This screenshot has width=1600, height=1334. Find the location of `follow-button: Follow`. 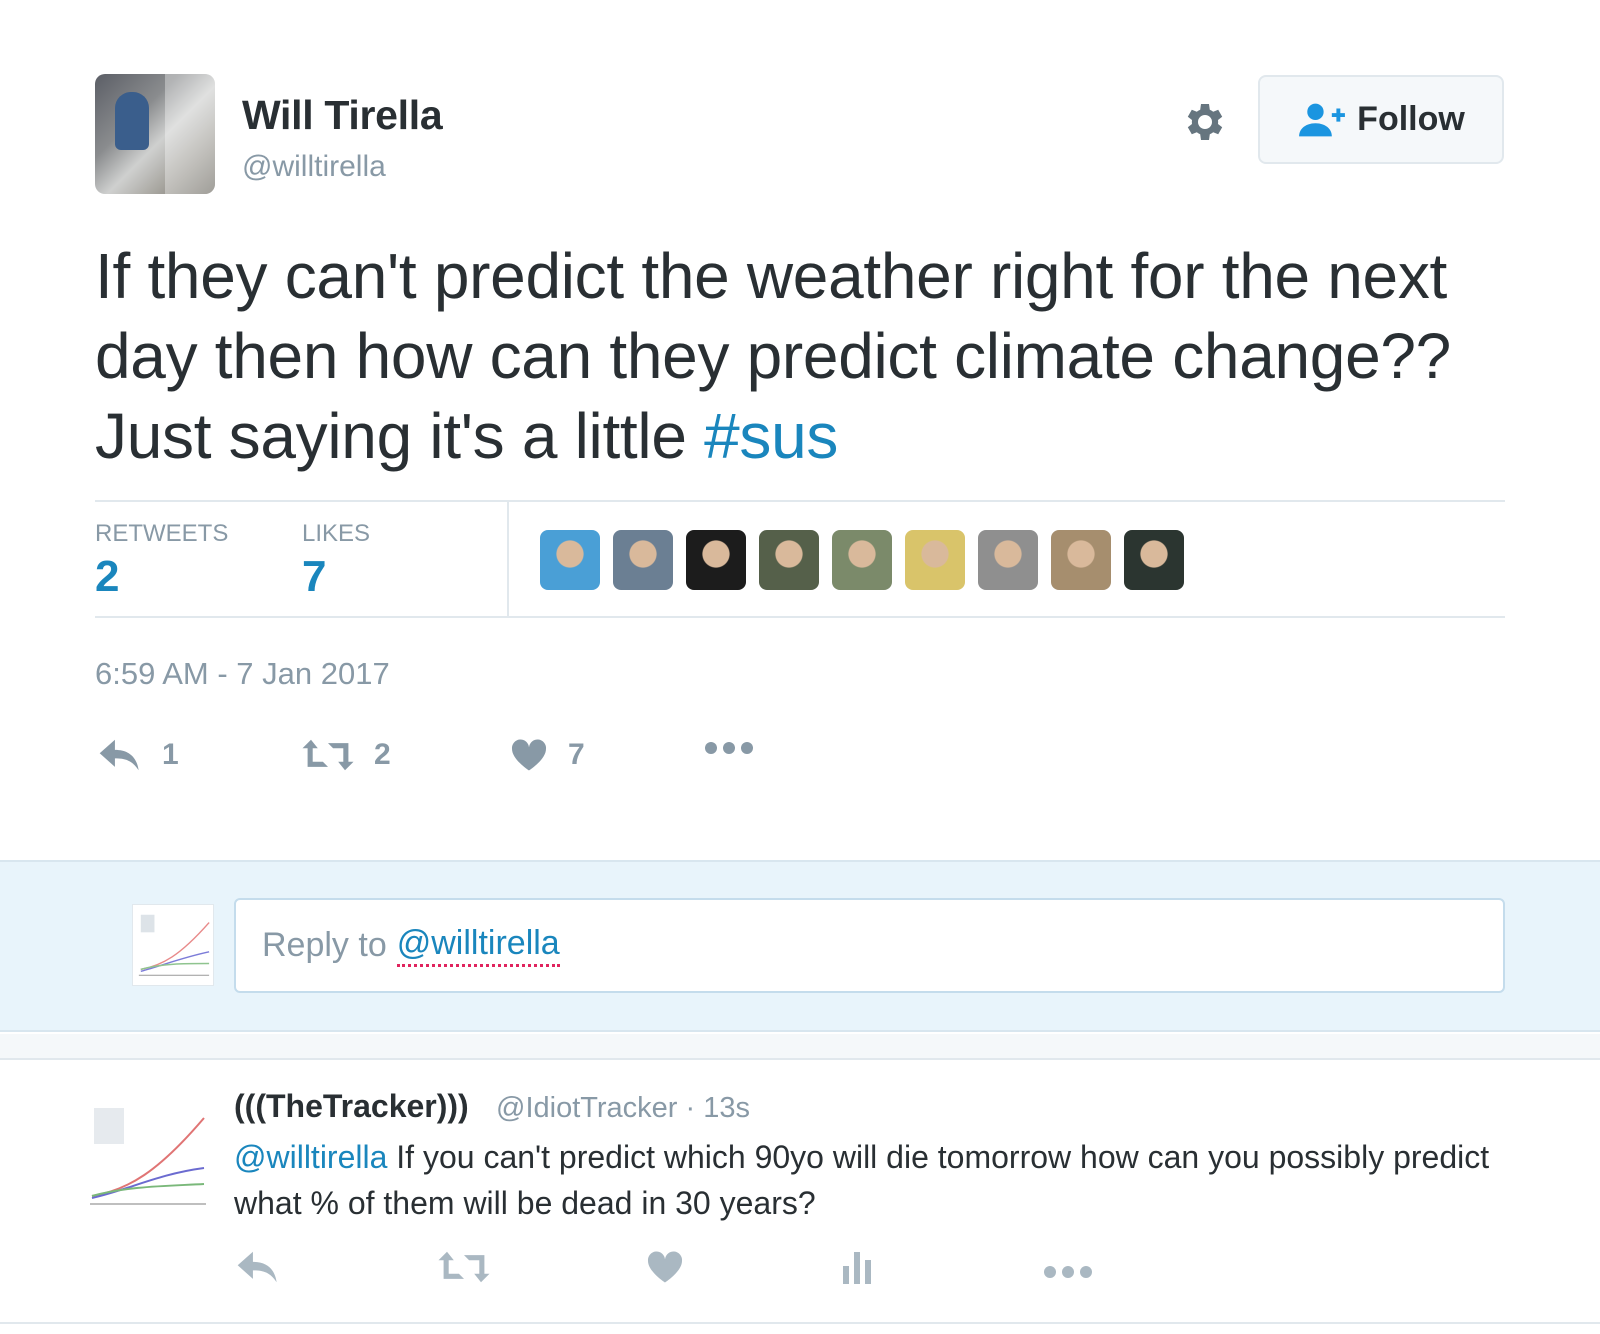

follow-button: Follow is located at coordinates (1381, 119).